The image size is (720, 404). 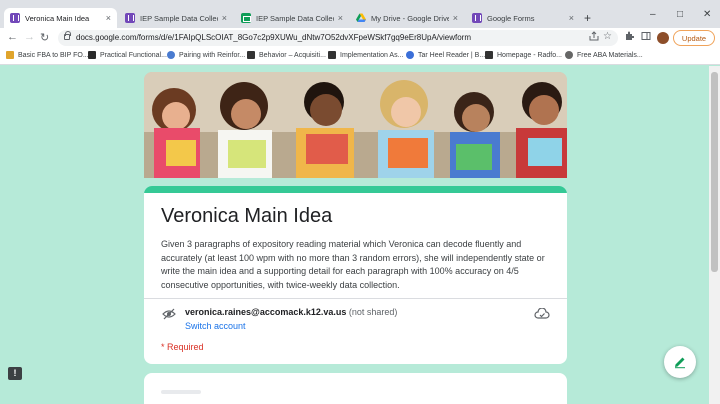 I want to click on tab-veronica-main-idea: Veronica Main Idea ×, so click(x=60, y=18).